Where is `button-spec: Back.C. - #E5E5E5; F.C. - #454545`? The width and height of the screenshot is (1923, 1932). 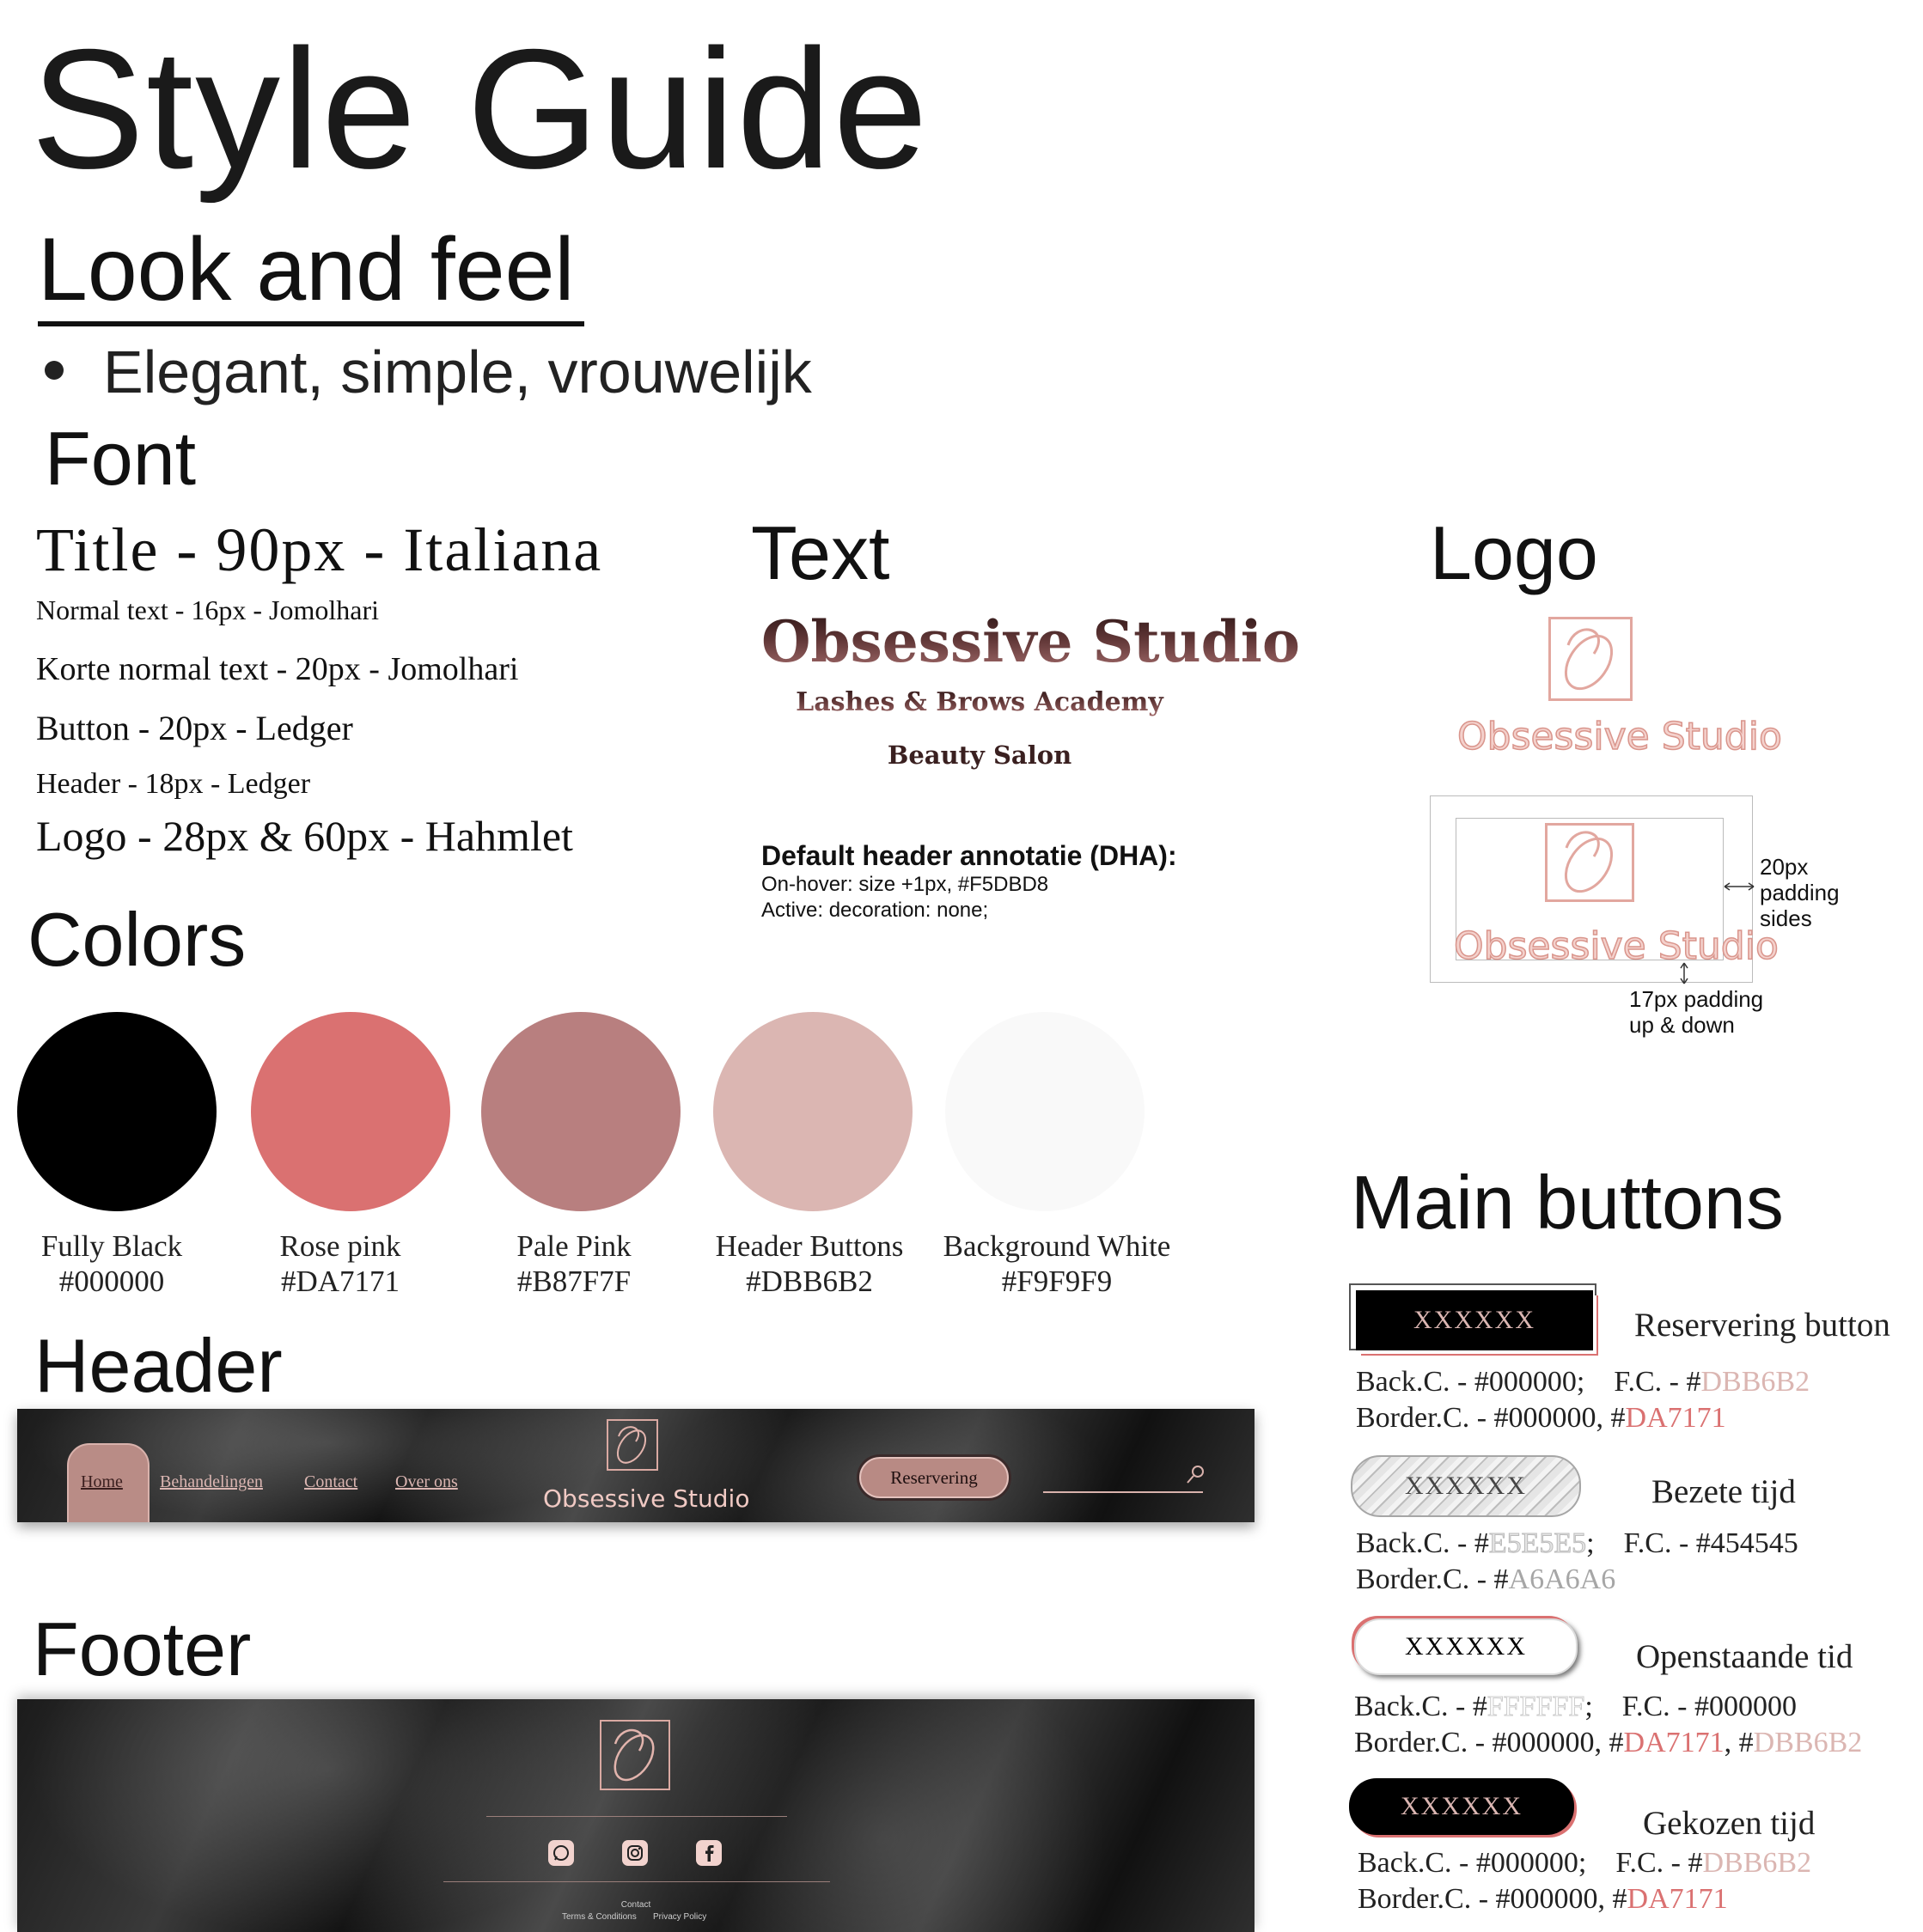
button-spec: Back.C. - #E5E5E5; F.C. - #454545 is located at coordinates (1577, 1543).